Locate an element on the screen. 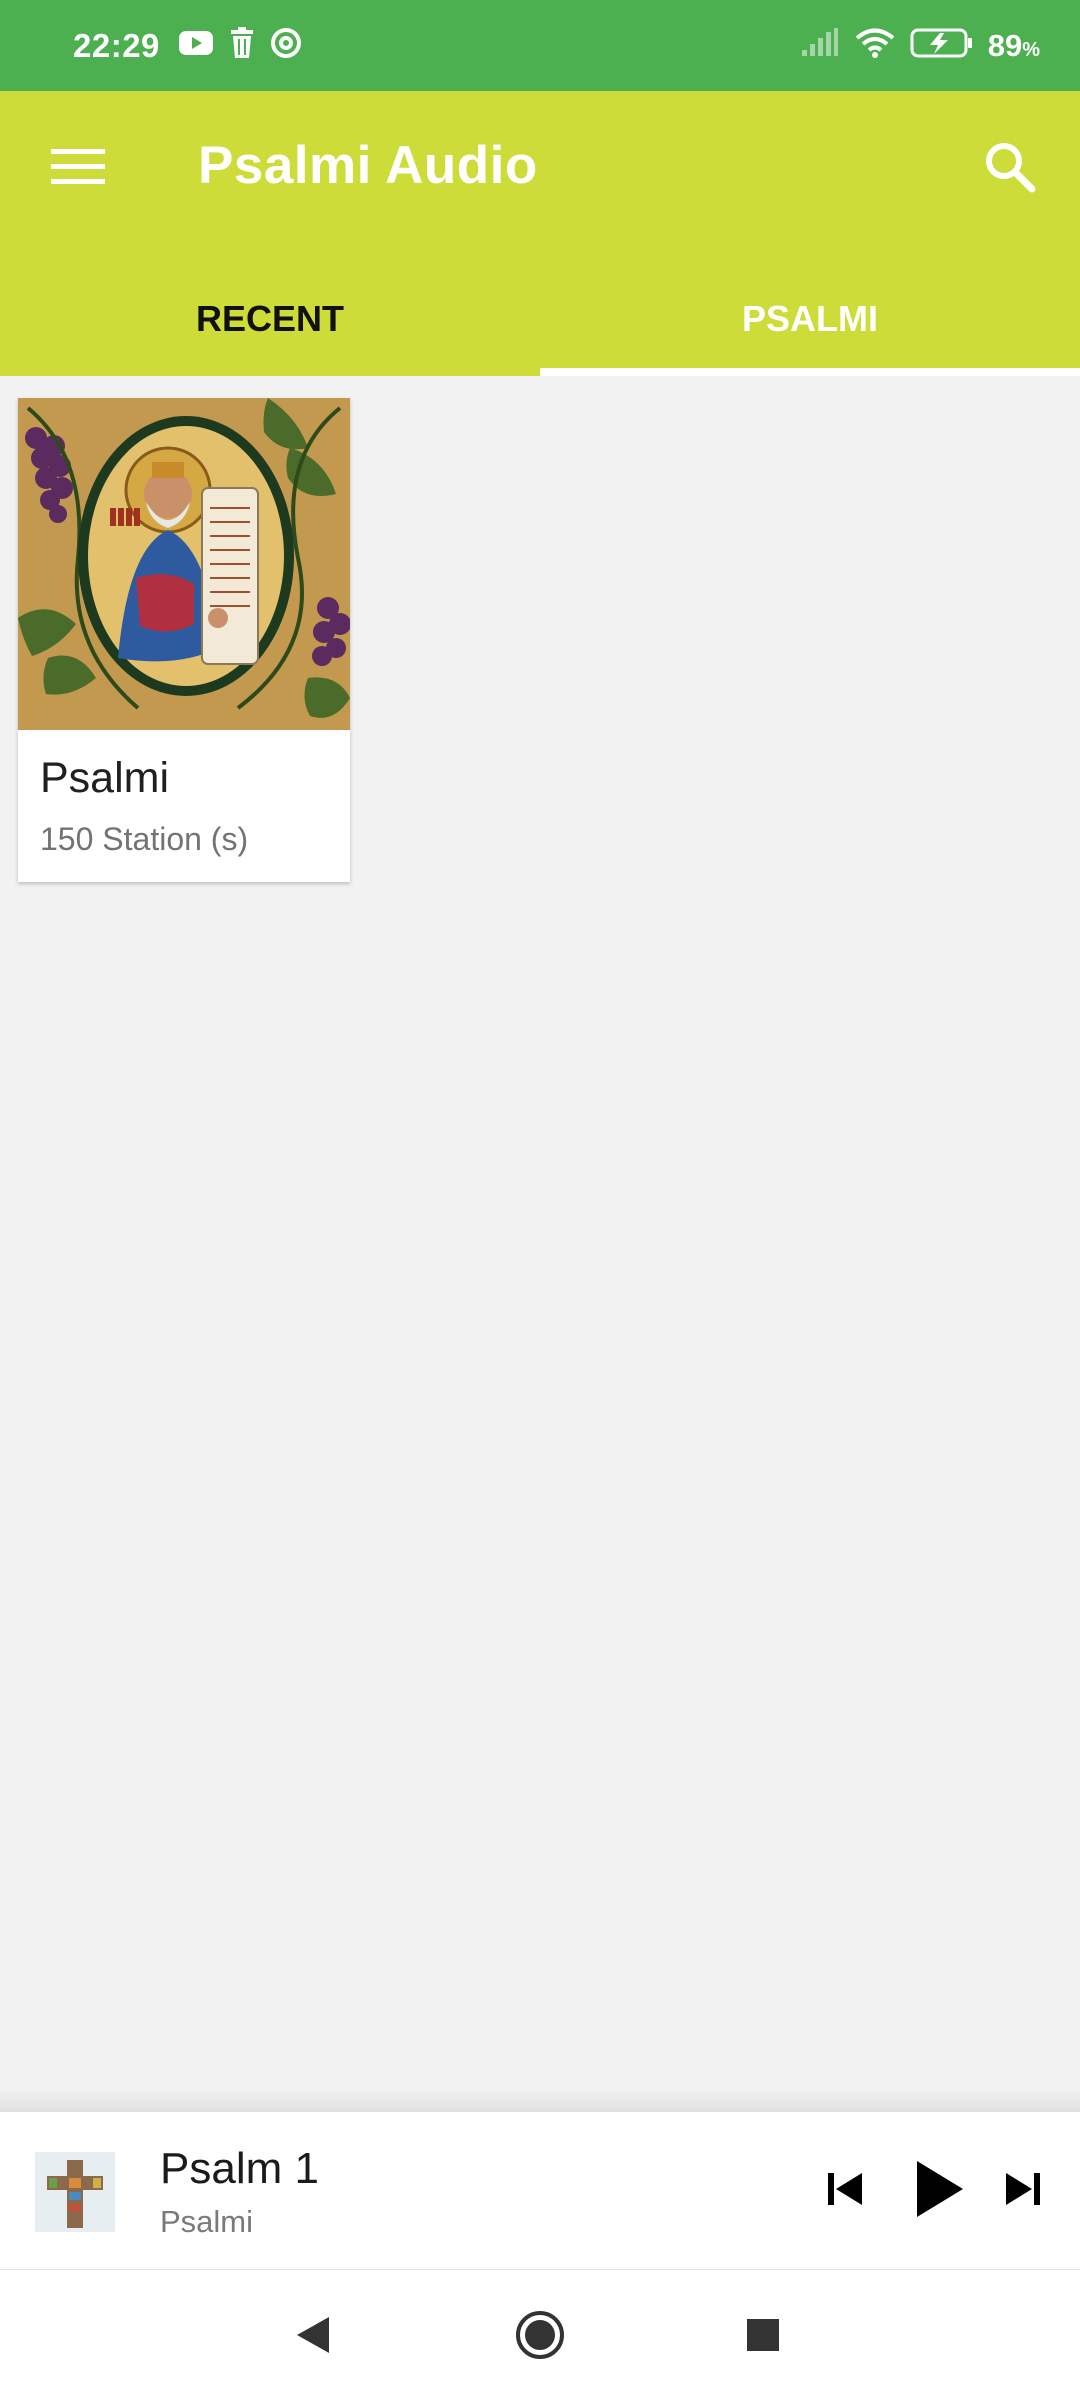 The image size is (1080, 2400). tab-bar: RECENT PSALMI is located at coordinates (540, 319).